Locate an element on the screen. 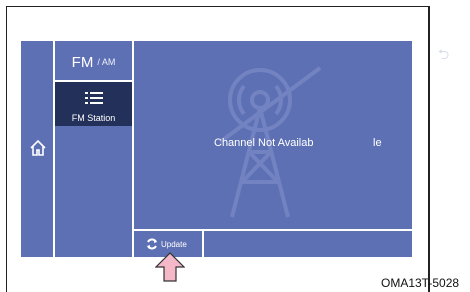 The height and width of the screenshot is (292, 470). home-icon is located at coordinates (38, 148).